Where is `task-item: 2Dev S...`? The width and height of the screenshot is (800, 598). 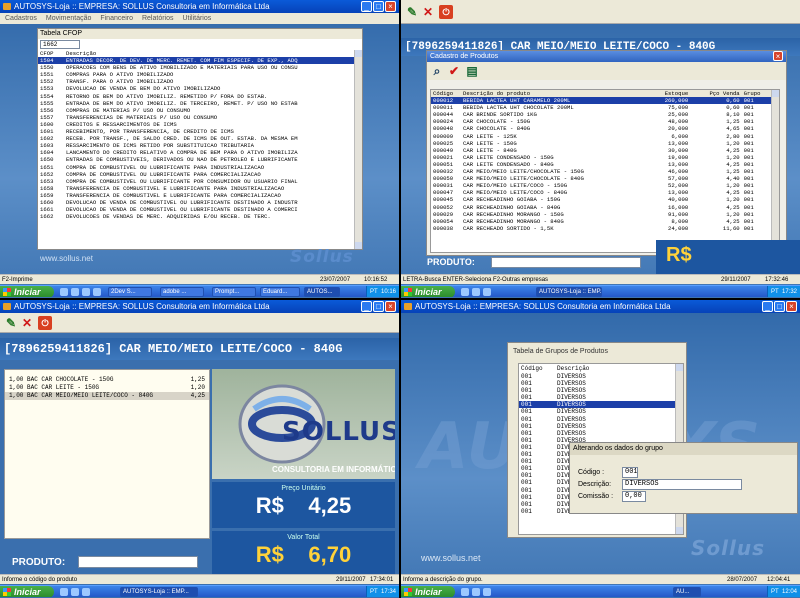 task-item: 2Dev S... is located at coordinates (130, 292).